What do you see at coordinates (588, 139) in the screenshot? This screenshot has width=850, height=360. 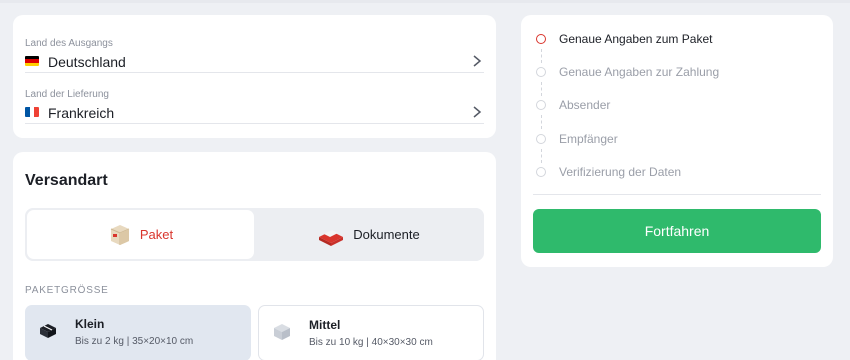 I see `step-label: Empfänger` at bounding box center [588, 139].